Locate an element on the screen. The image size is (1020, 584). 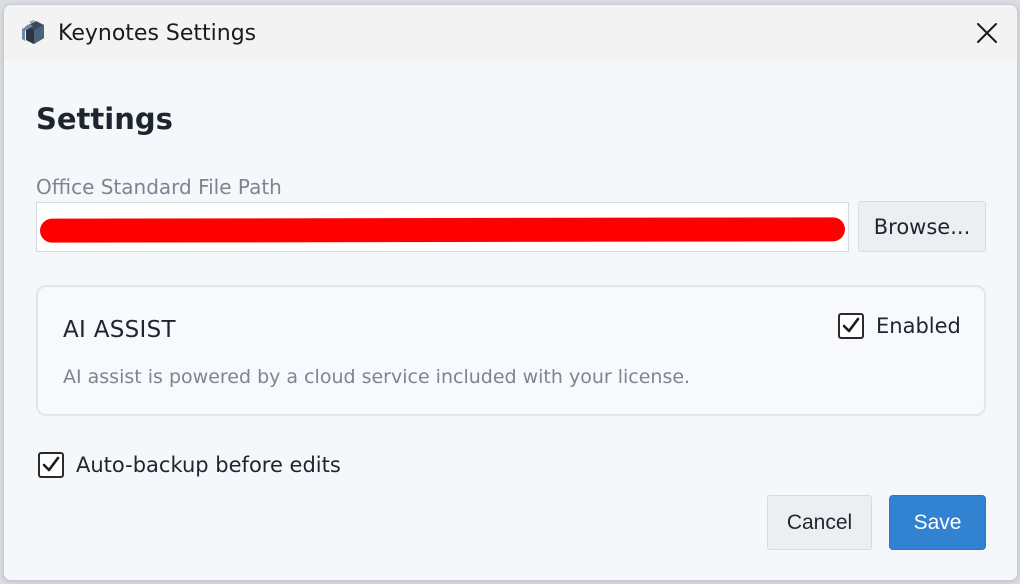
file-path-label: Office Standard File Path is located at coordinates (159, 187).